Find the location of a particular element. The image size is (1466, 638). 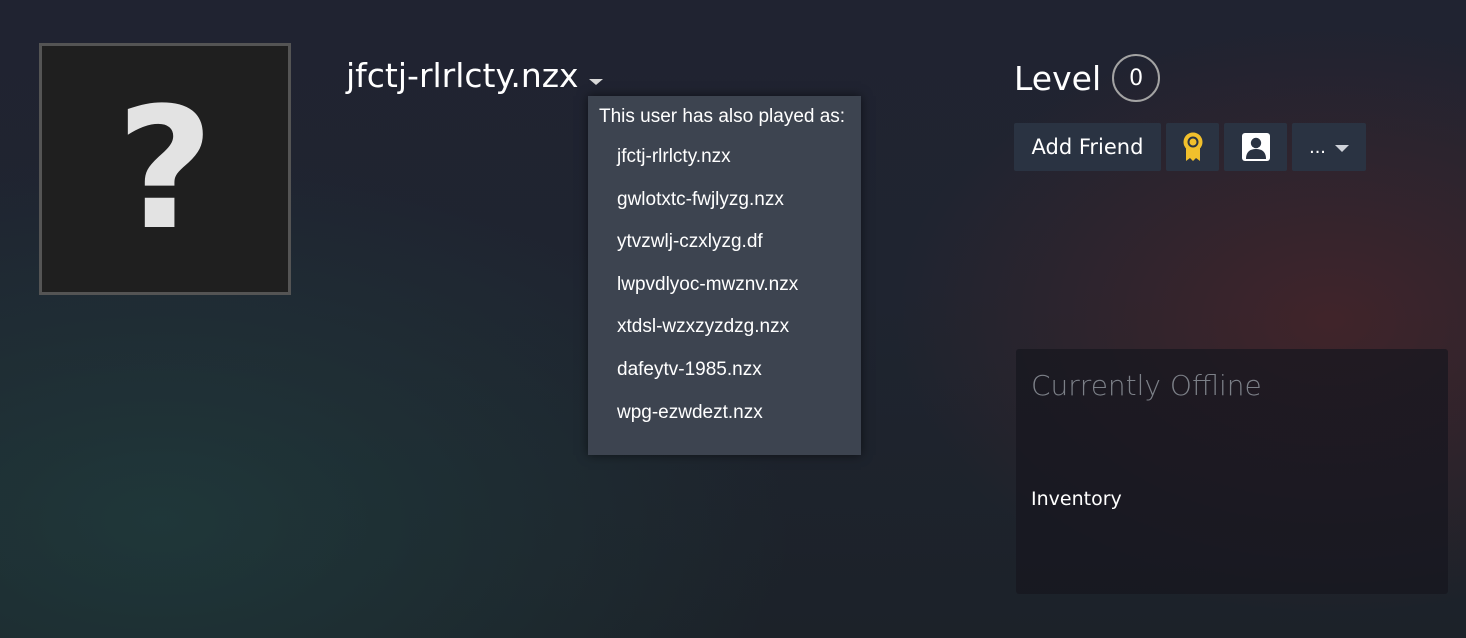

persona-name-dropdown: jfctj-rlrlcty.nzx is located at coordinates (474, 75).